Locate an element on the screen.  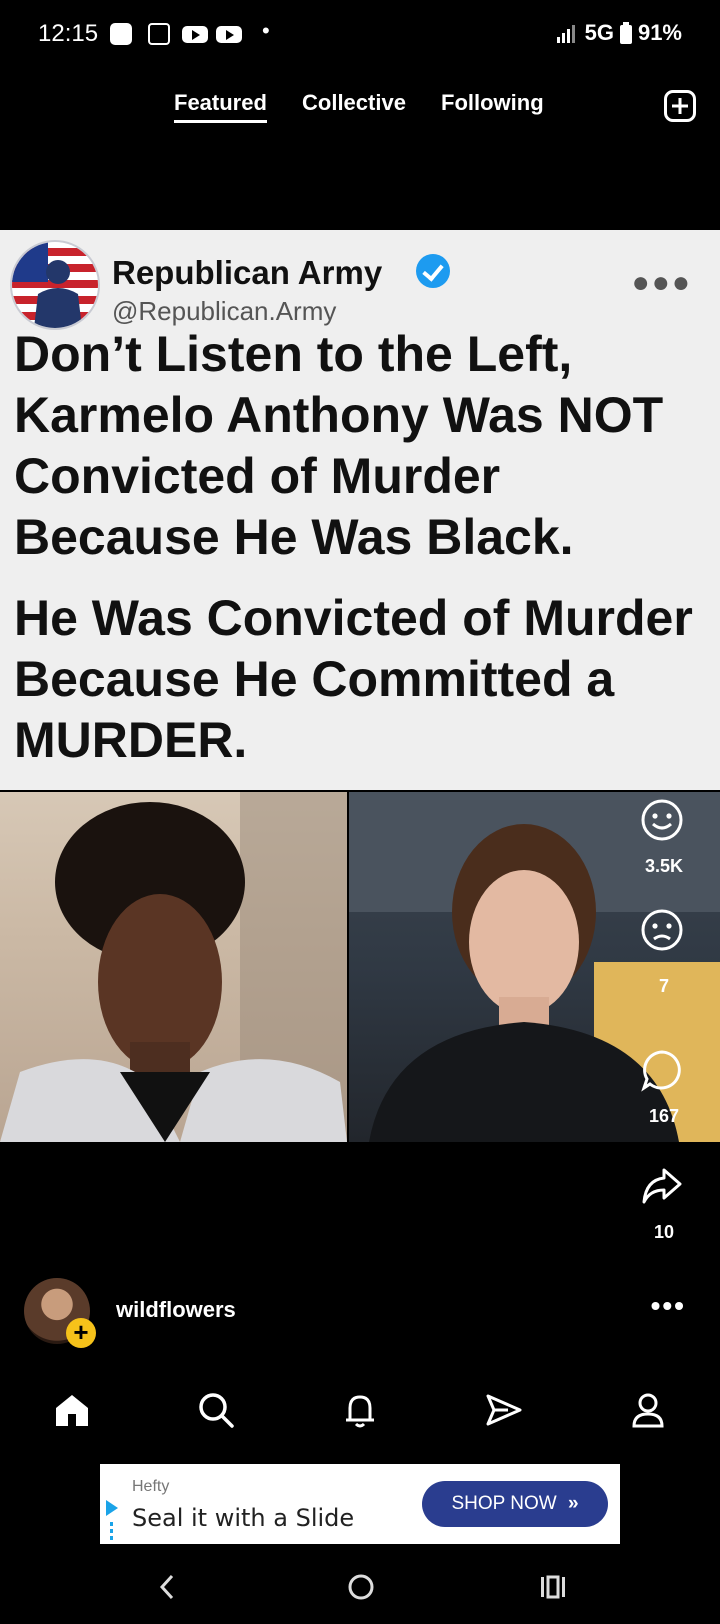
feed-tabs: Featured Collective Following is located at coordinates (360, 110).